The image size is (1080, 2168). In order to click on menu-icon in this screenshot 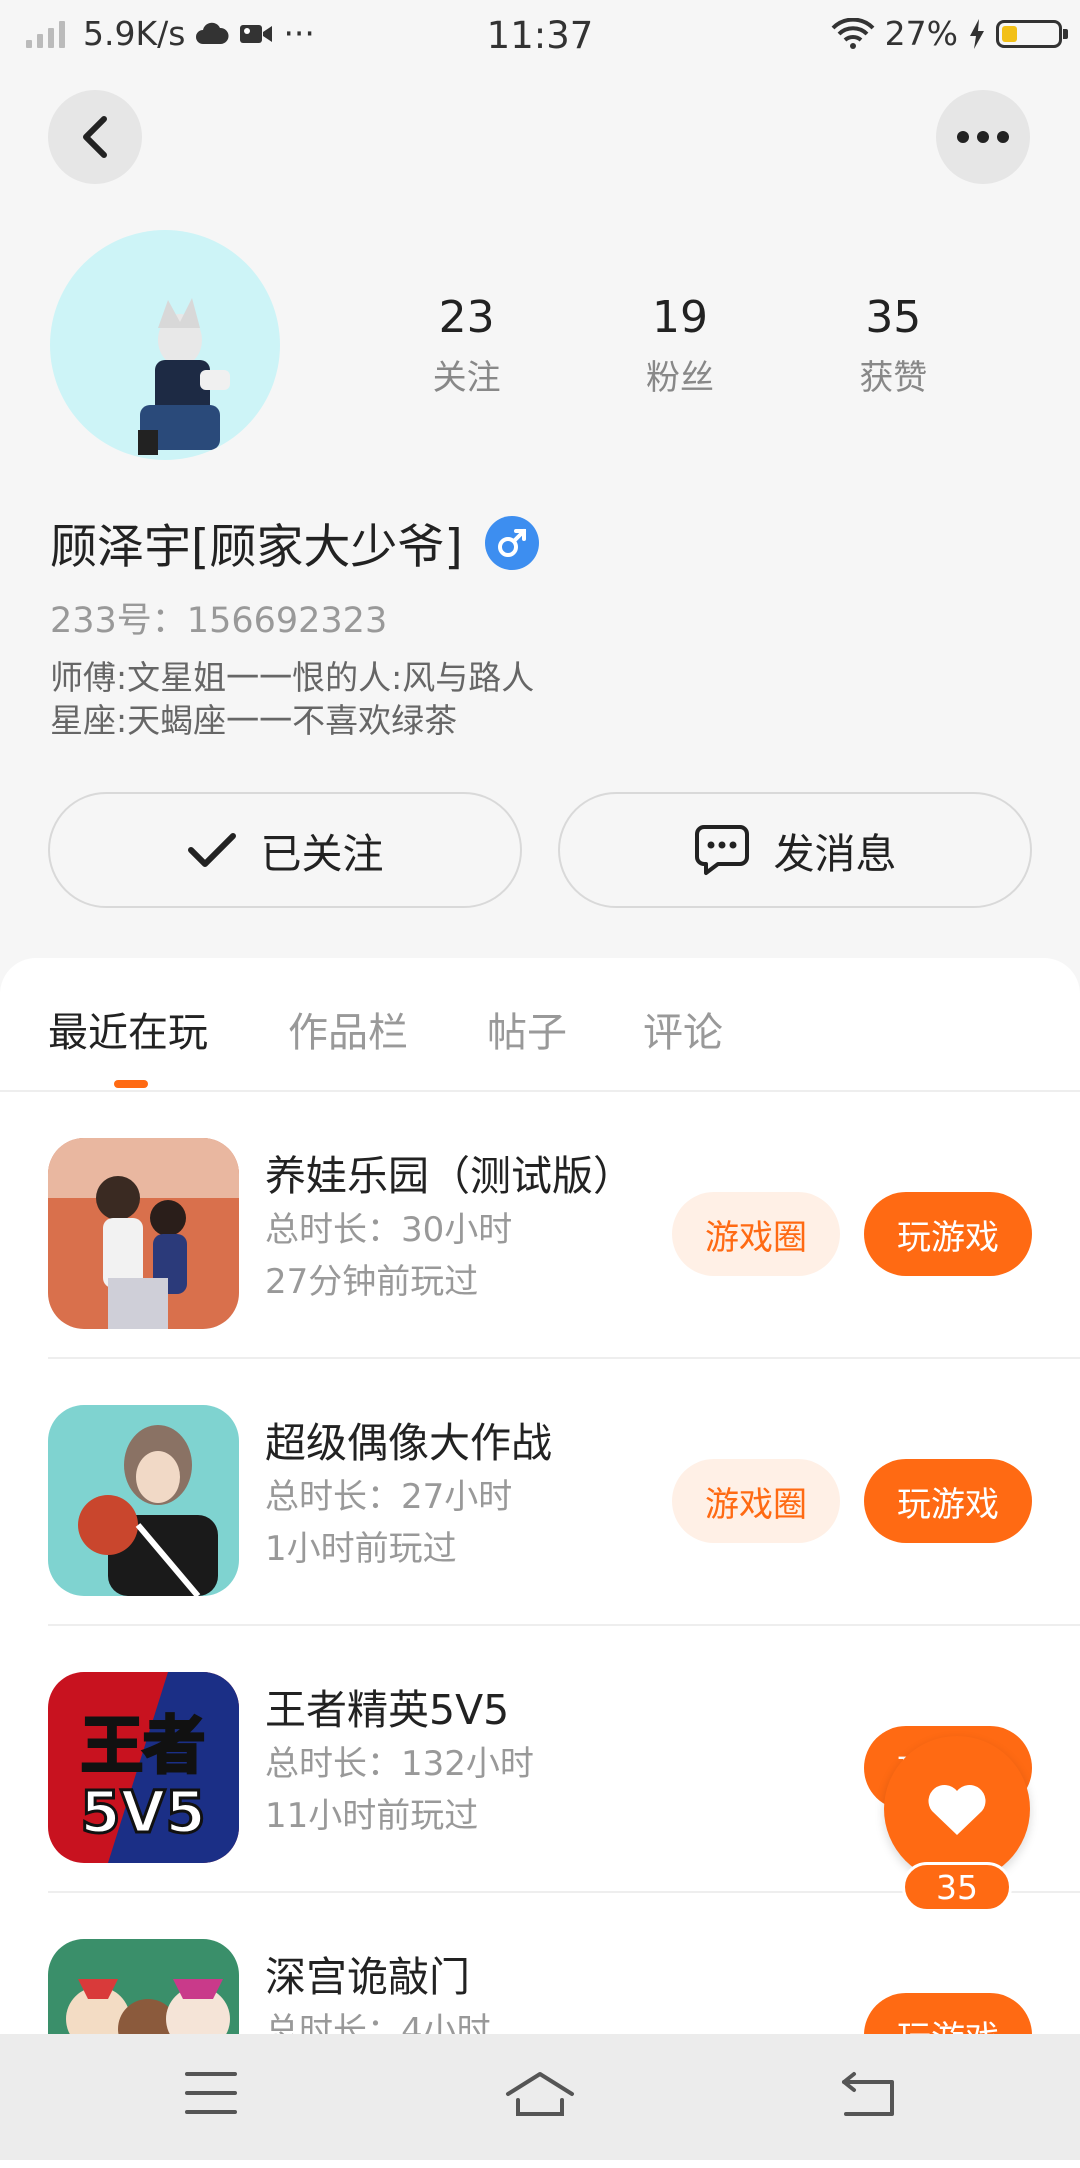, I will do `click(211, 2095)`.